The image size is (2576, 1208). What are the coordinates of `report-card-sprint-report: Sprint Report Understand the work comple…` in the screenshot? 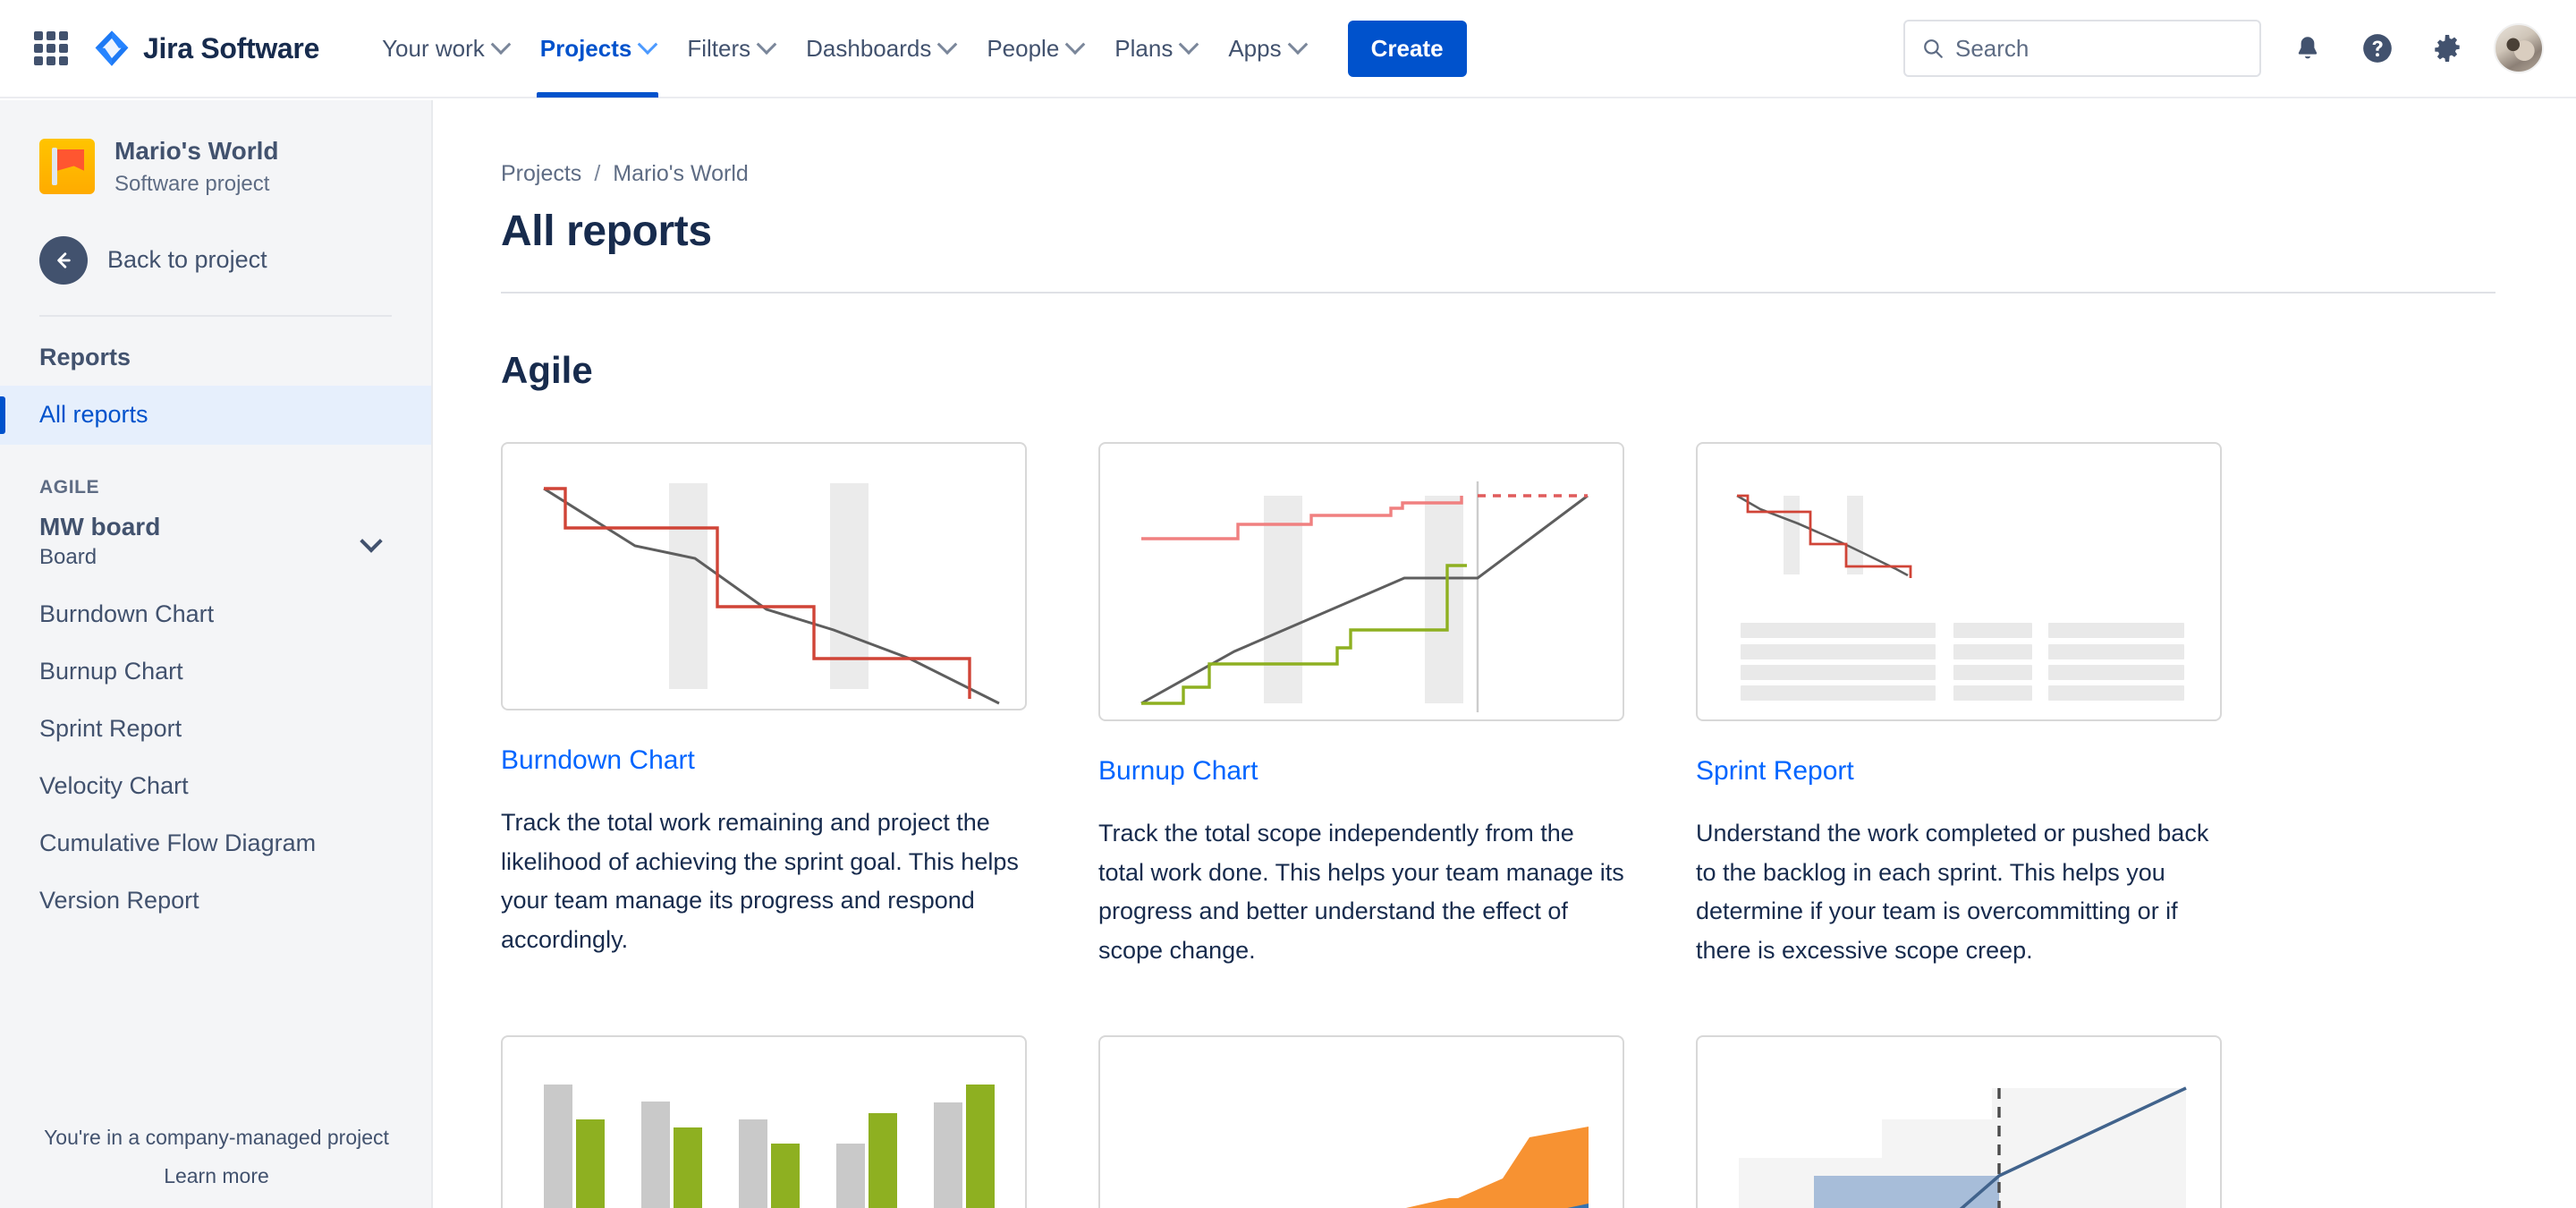 It's located at (1959, 706).